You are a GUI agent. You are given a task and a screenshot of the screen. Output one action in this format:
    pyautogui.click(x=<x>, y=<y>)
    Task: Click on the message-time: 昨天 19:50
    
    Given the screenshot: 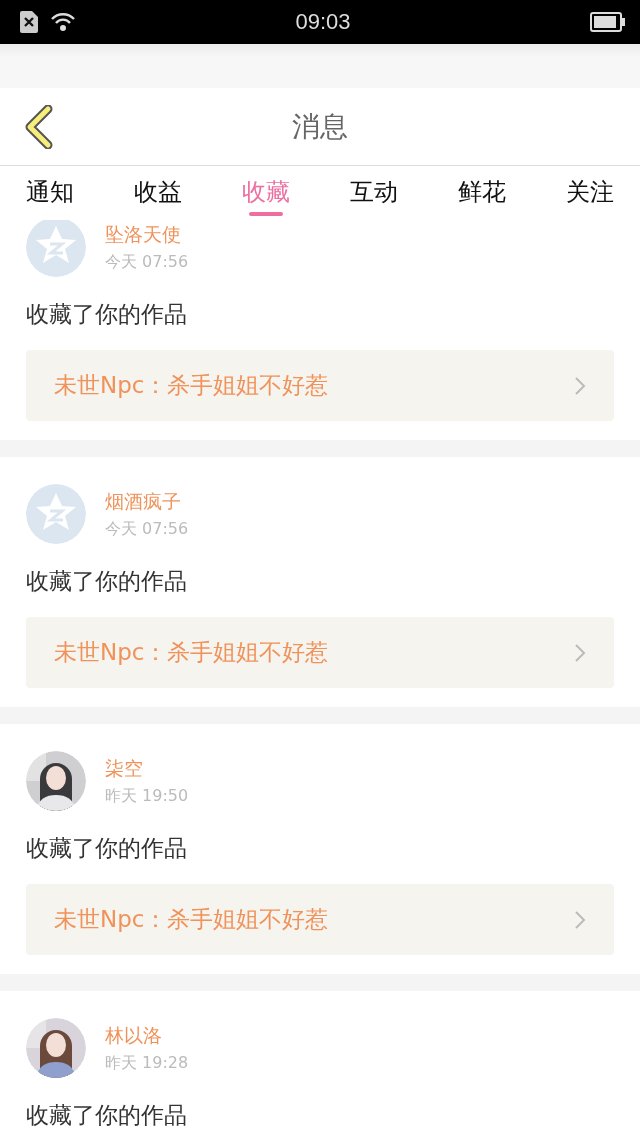 What is the action you would take?
    pyautogui.click(x=147, y=796)
    